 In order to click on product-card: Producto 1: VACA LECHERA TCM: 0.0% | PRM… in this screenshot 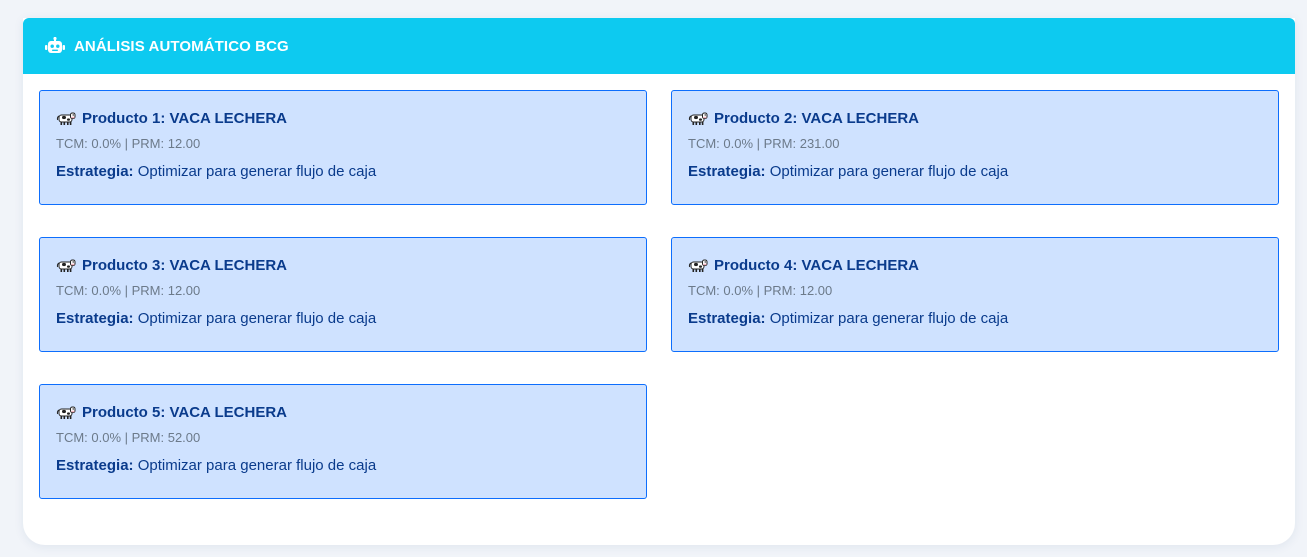, I will do `click(343, 147)`.